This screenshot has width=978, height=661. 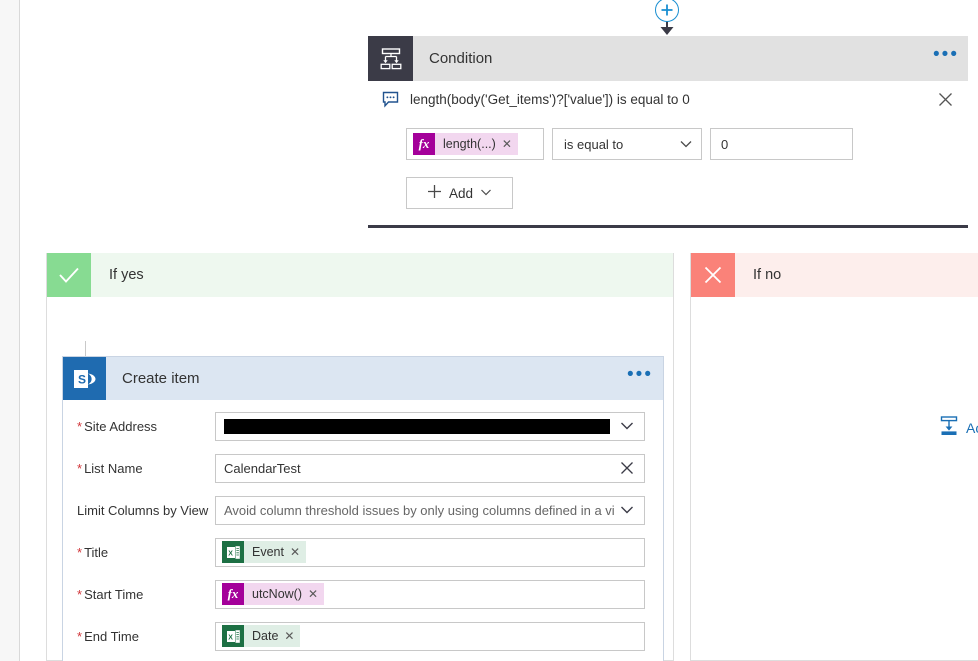 I want to click on field-label-end-time: * End Time, so click(x=108, y=636).